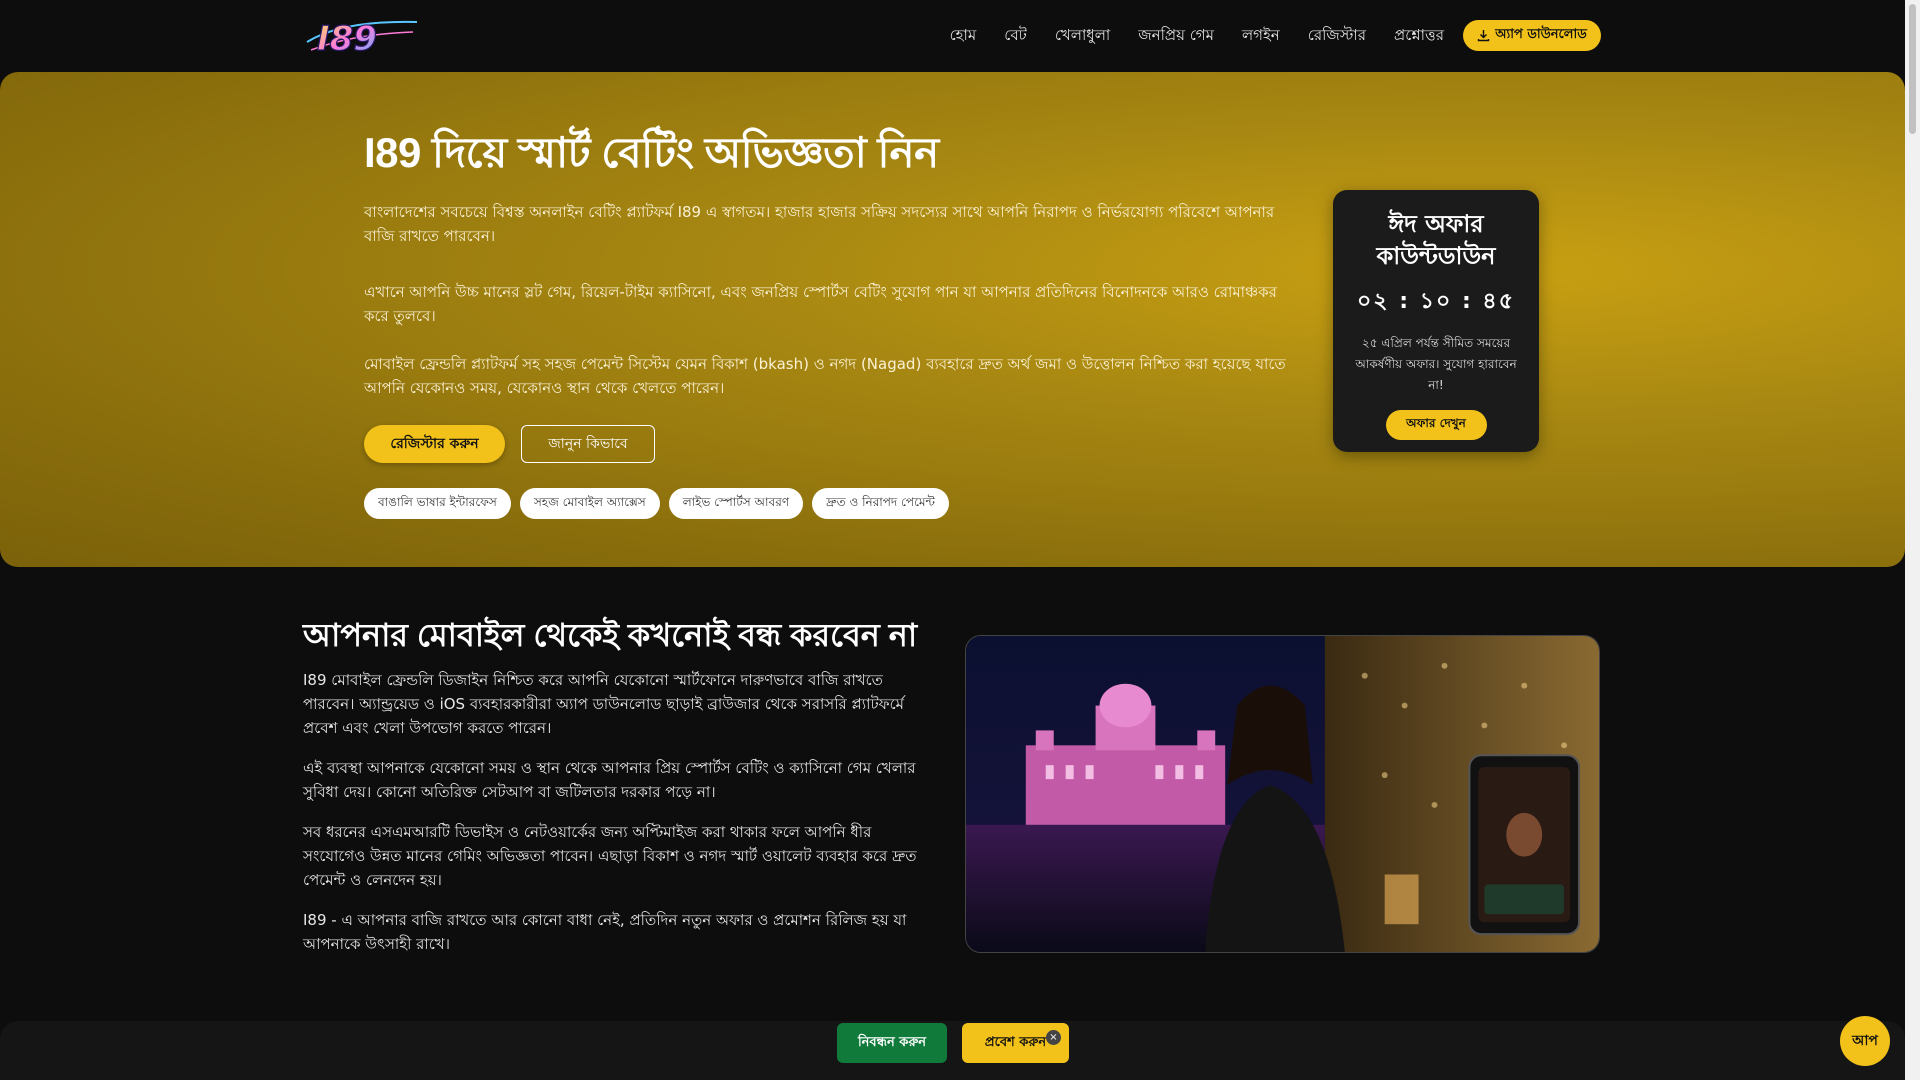  I want to click on site-logo: I89, so click(362, 36).